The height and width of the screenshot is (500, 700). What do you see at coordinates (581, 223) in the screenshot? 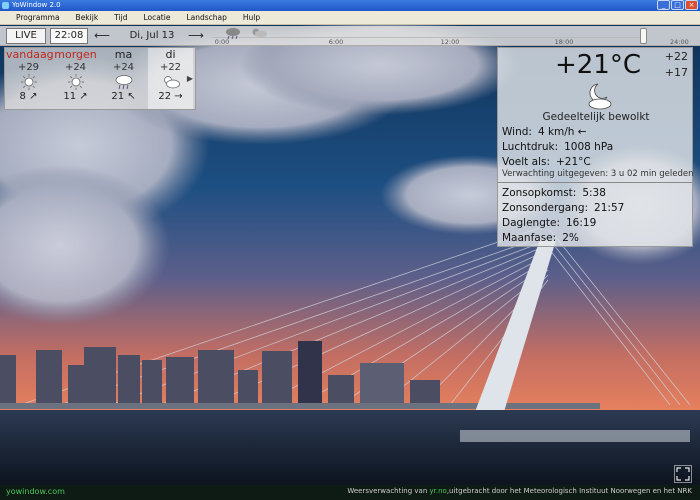
I see `day-length-value: 16:19` at bounding box center [581, 223].